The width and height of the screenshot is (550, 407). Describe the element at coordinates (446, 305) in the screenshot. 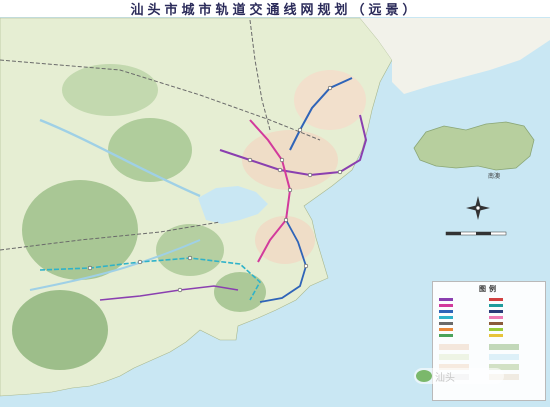

I see `legend-swatch-magenta` at that location.